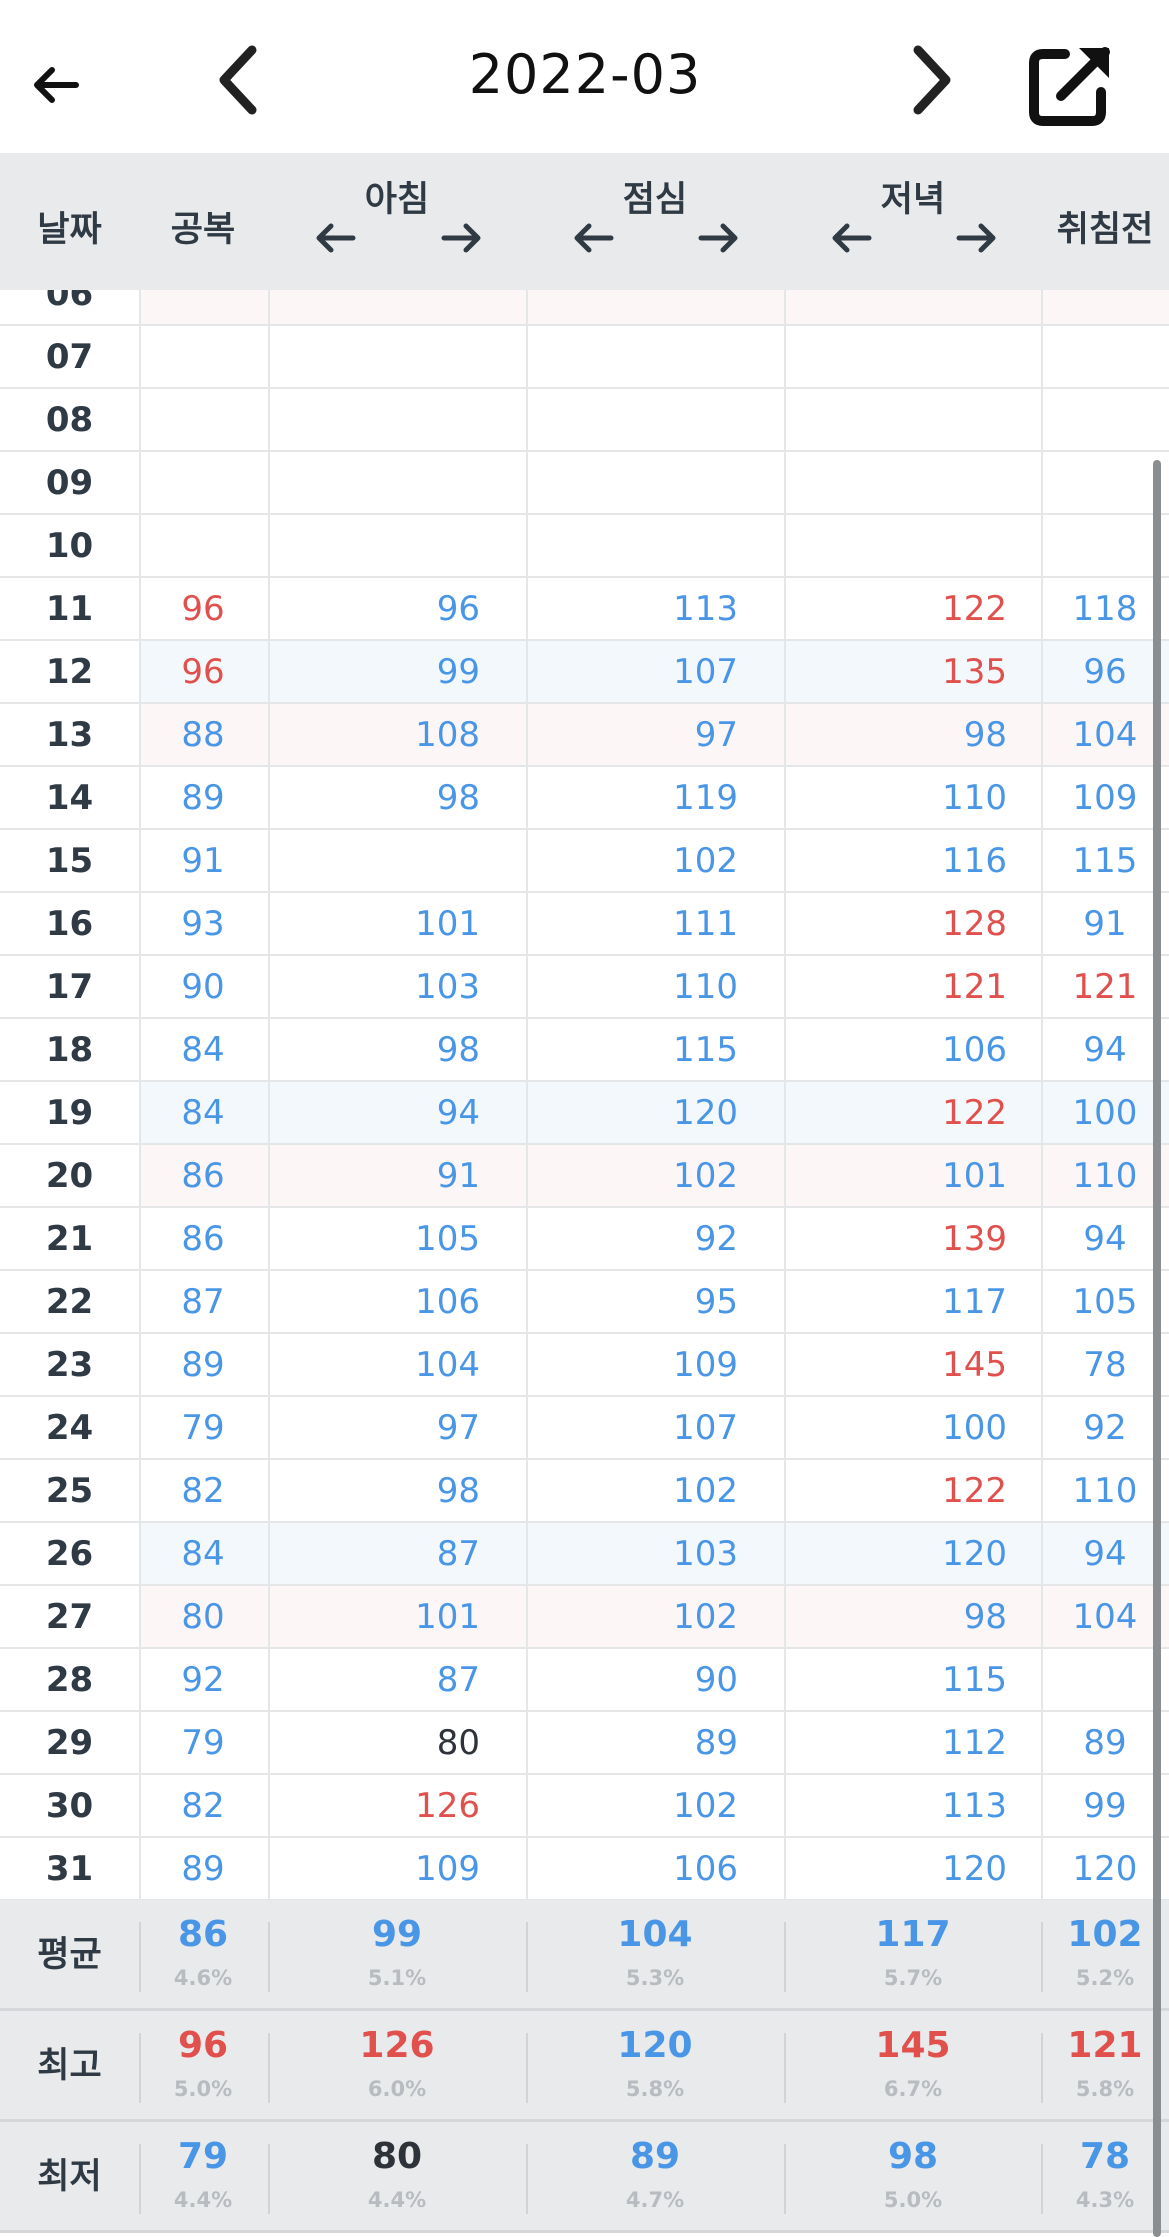  I want to click on table-row: 25 82 98 102 122 110, so click(584, 1491).